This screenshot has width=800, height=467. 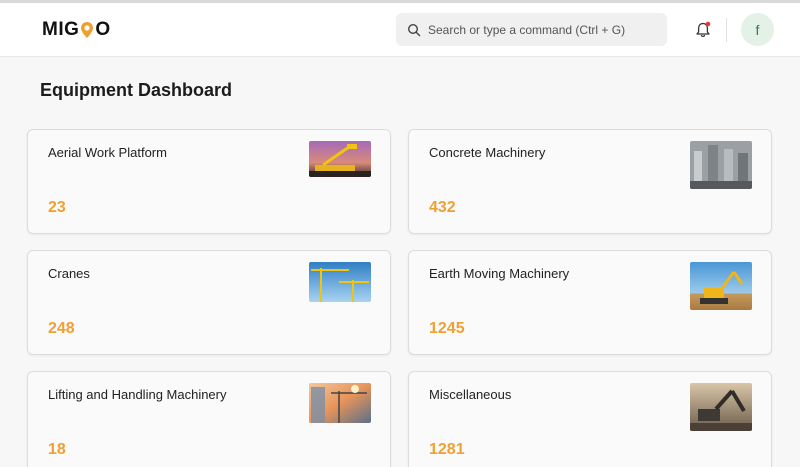 I want to click on page-title: Equipment Dashboard, so click(x=136, y=90).